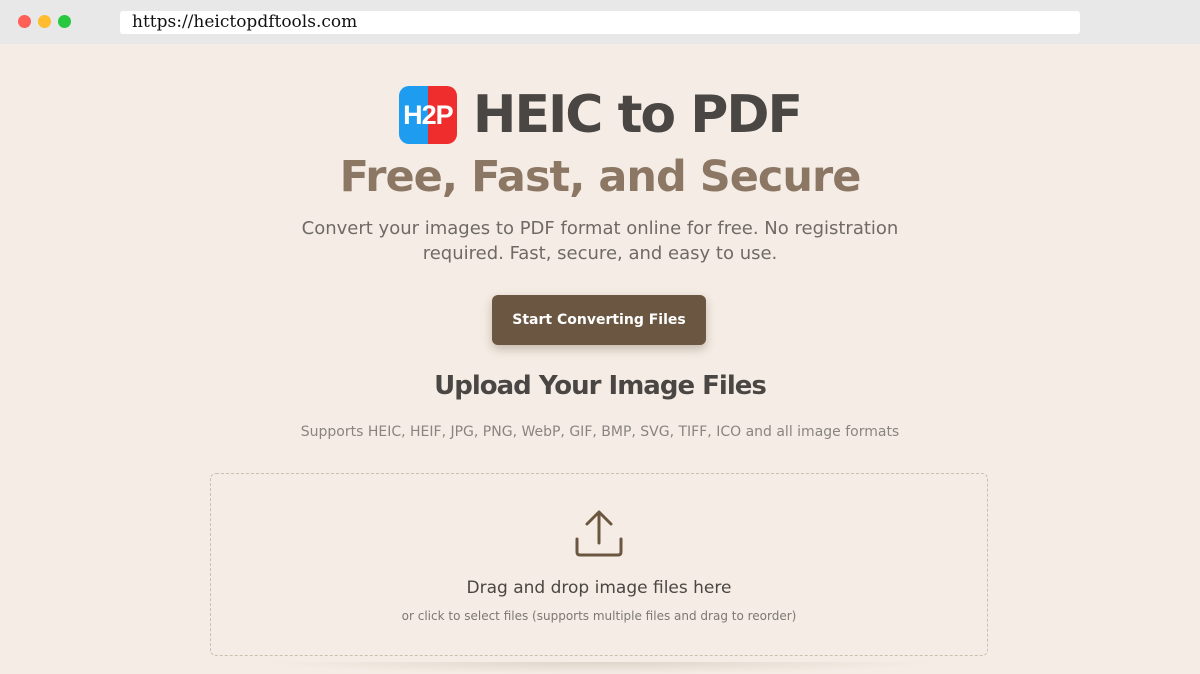 The width and height of the screenshot is (1200, 674). I want to click on browser-chrome: https://heictopdftools.com, so click(600, 22).